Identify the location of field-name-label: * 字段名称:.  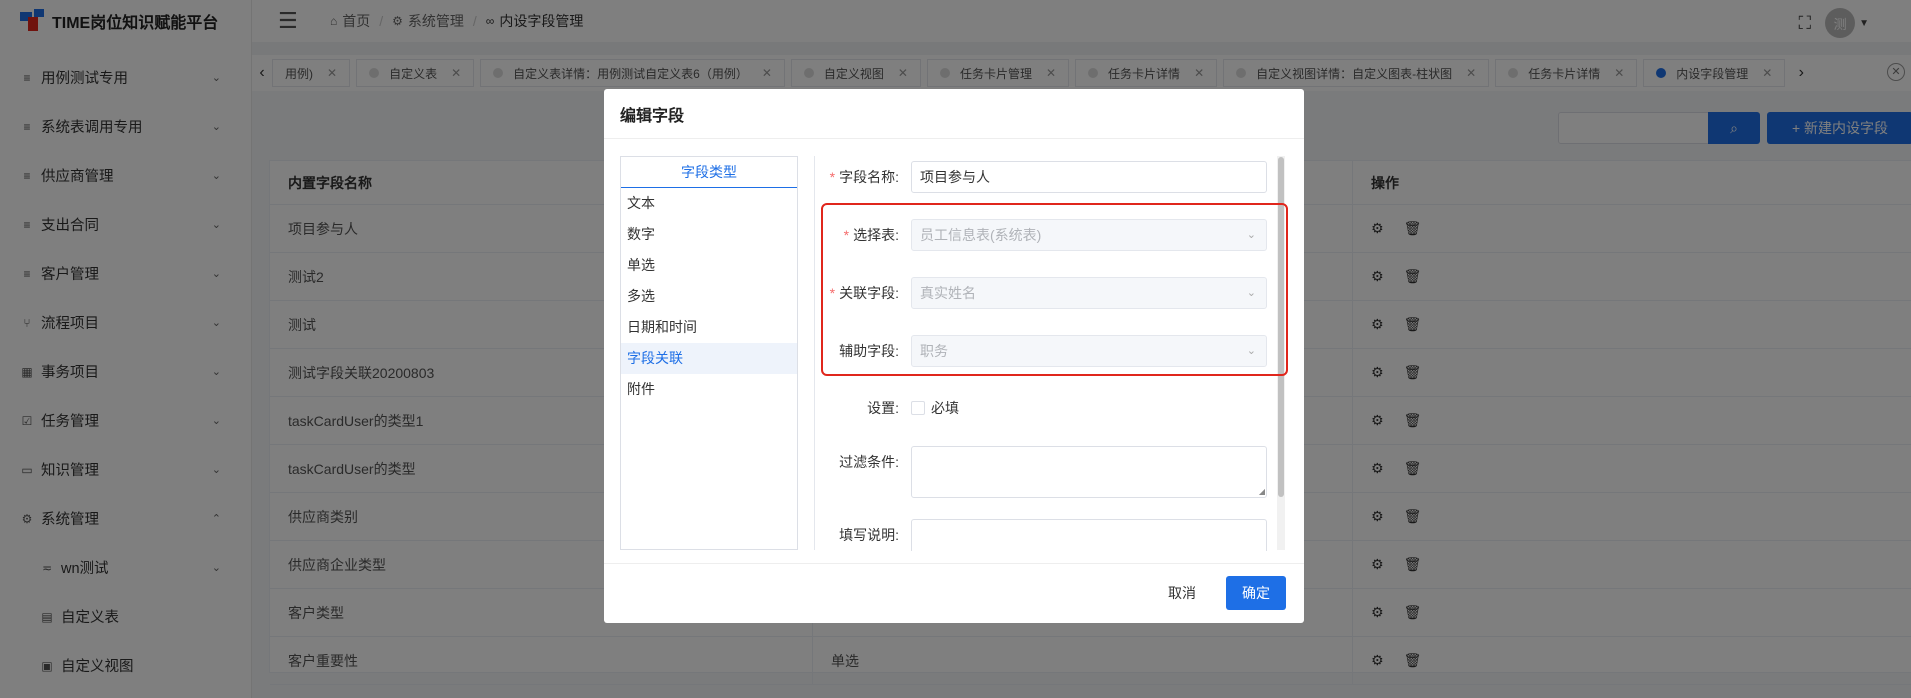
(863, 177).